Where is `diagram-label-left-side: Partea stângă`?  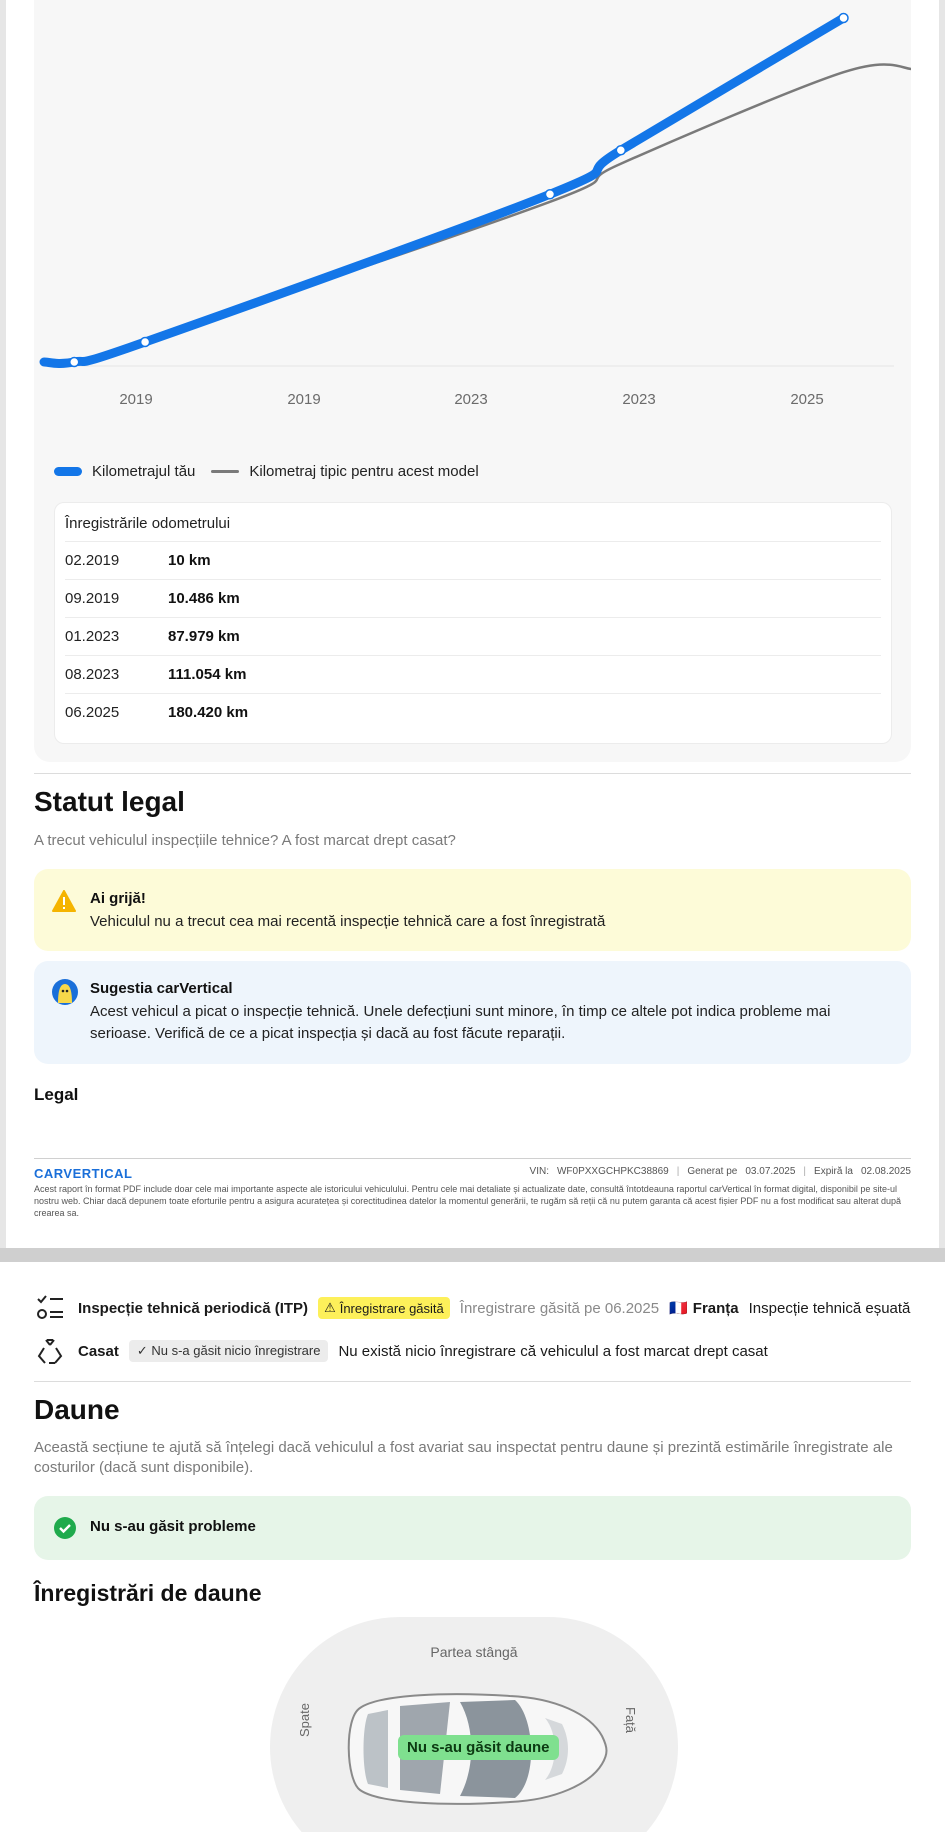 diagram-label-left-side: Partea stângă is located at coordinates (474, 1652).